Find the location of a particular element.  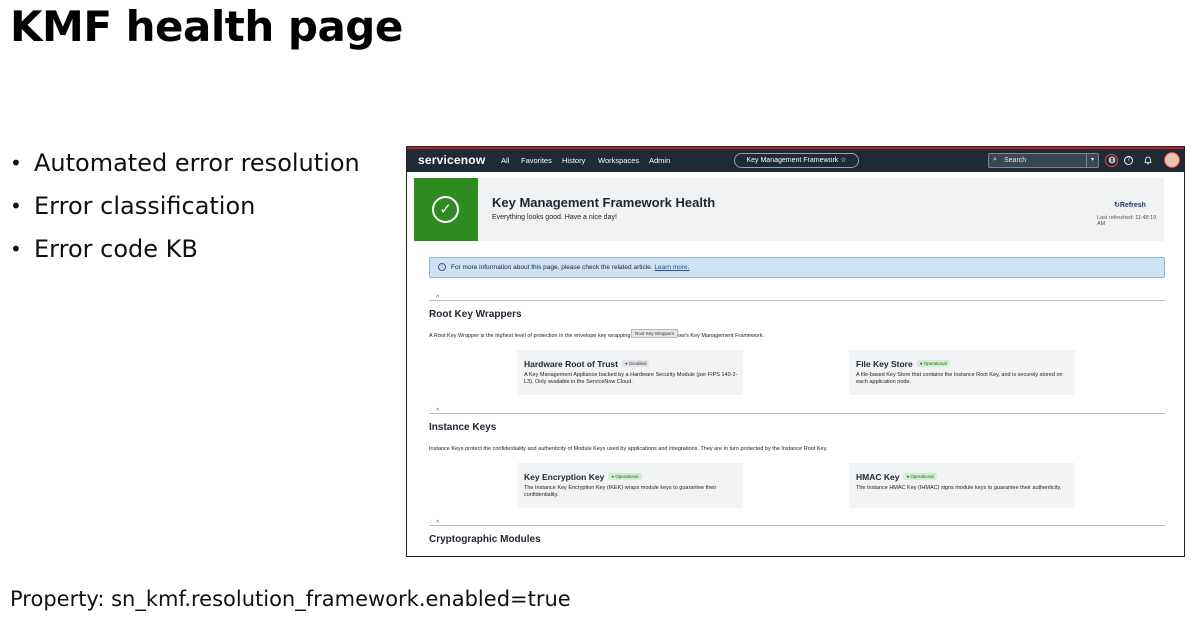

status-tile: ✓ is located at coordinates (446, 209).